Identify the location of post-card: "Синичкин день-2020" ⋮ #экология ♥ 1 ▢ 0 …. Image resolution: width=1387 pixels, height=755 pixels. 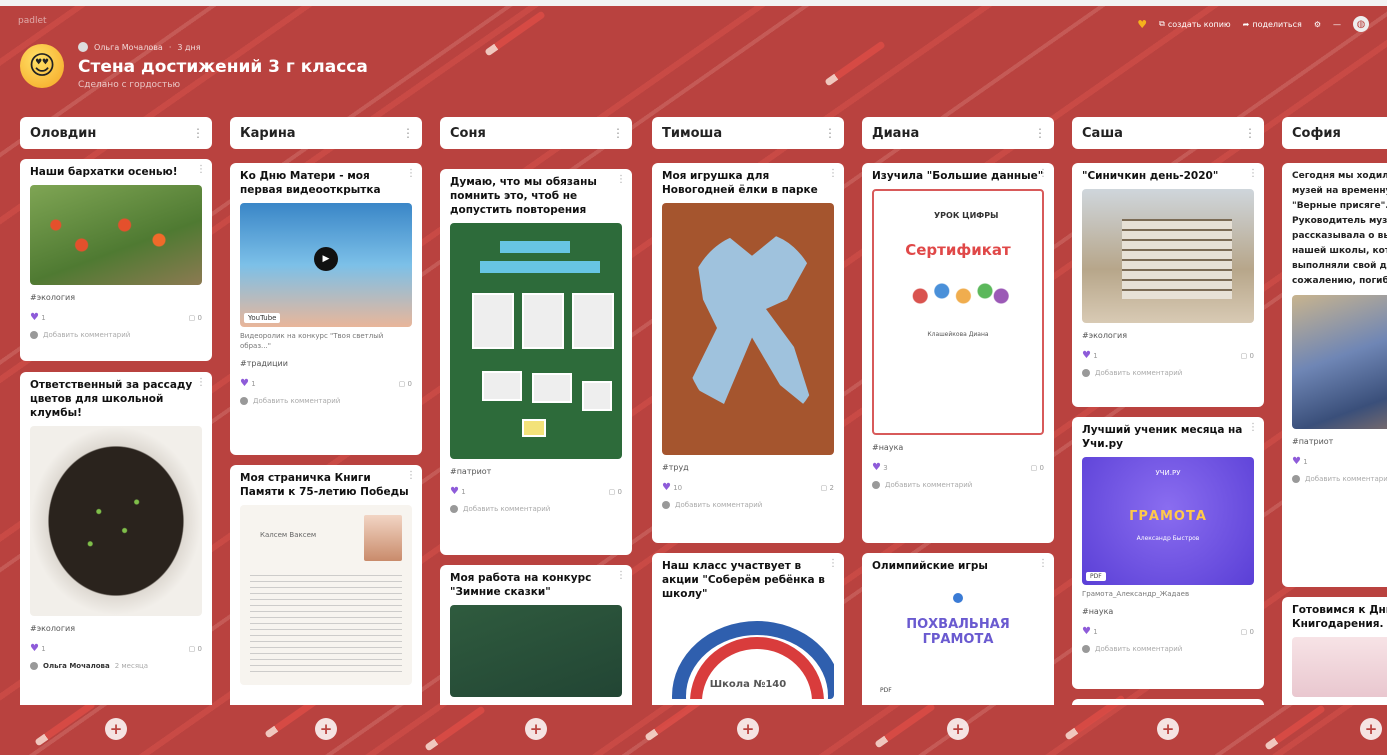
(1168, 285).